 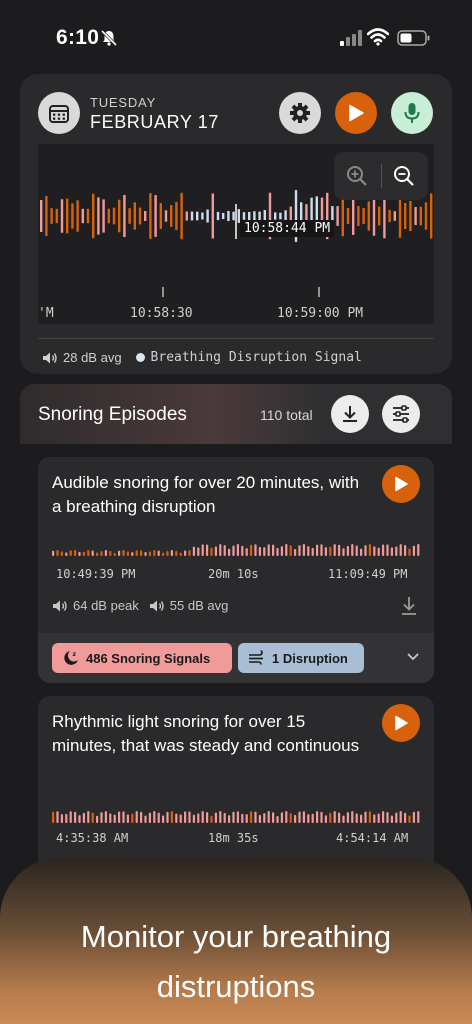 What do you see at coordinates (301, 658) in the screenshot?
I see `disruption-tag: 1 Disruption` at bounding box center [301, 658].